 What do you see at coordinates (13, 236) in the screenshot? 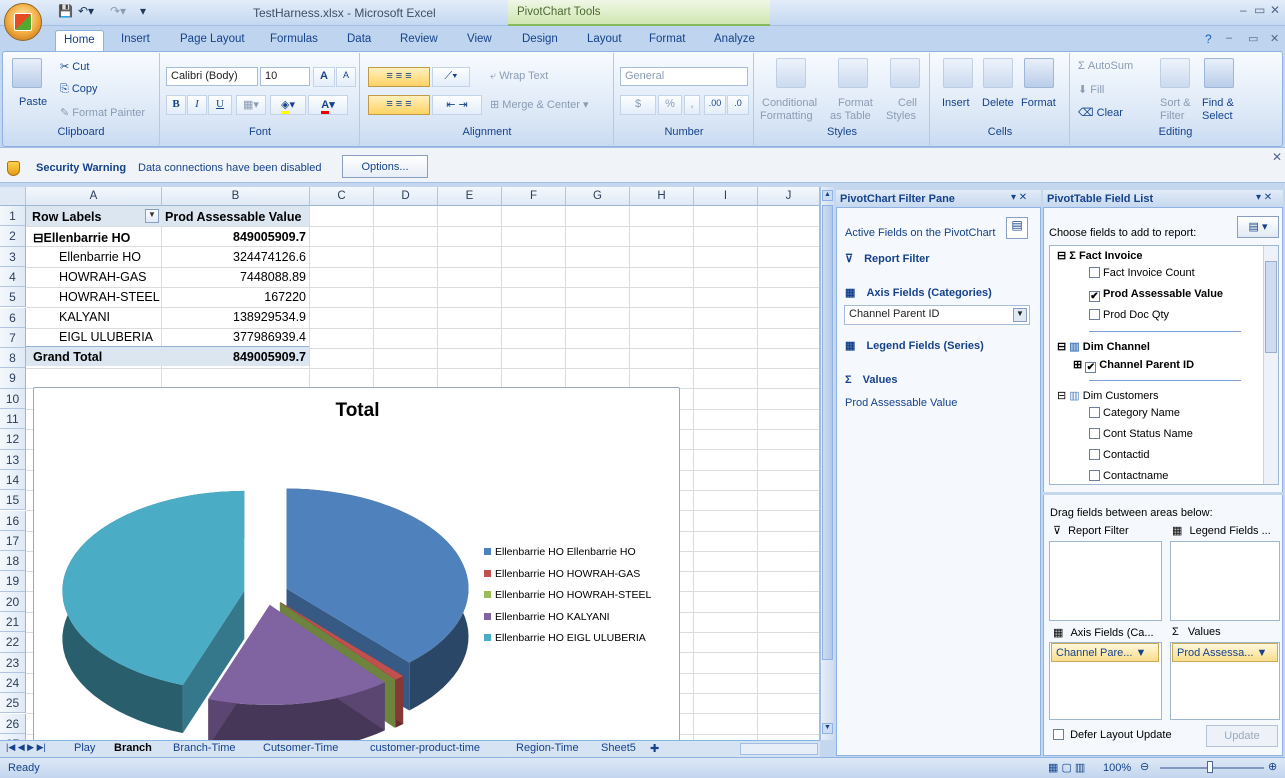
I see `row-header: 2` at bounding box center [13, 236].